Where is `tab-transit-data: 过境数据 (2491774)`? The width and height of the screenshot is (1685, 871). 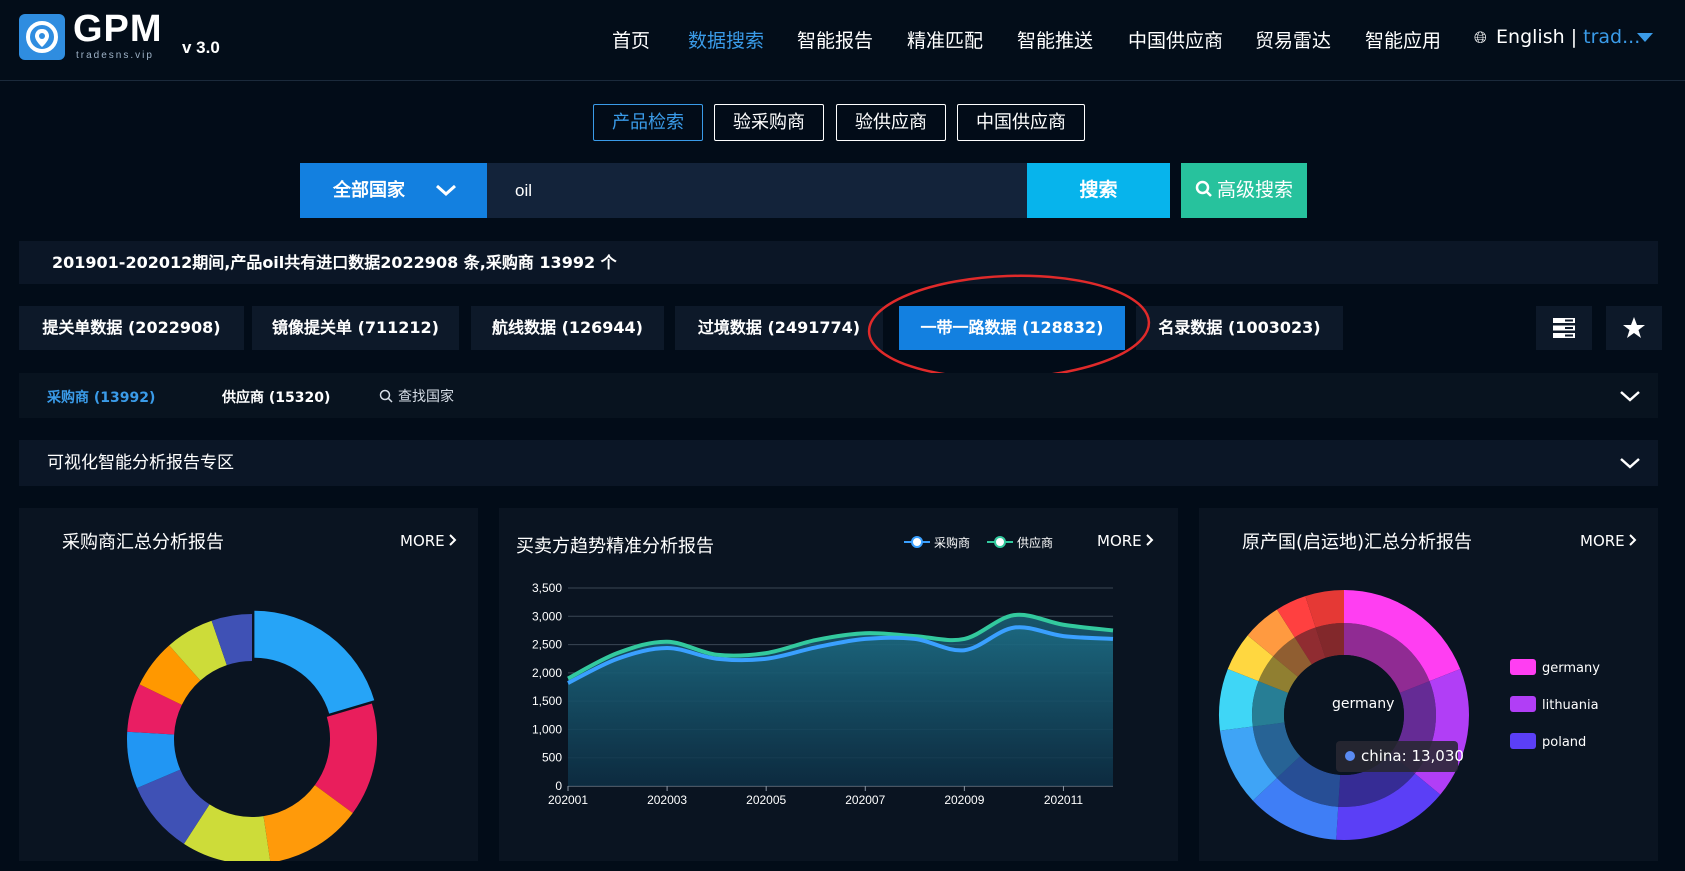 tab-transit-data: 过境数据 (2491774) is located at coordinates (779, 328).